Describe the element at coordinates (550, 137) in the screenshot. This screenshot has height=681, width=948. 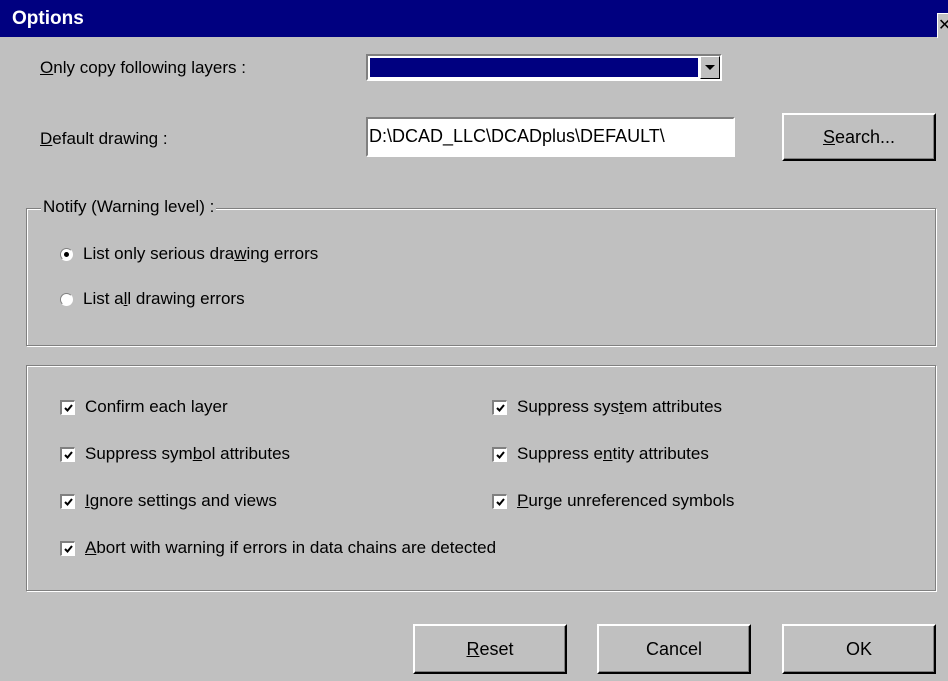
I see `default-drawing-field: D:\DCAD_LLC\DCADplus\DEFAULT\` at that location.